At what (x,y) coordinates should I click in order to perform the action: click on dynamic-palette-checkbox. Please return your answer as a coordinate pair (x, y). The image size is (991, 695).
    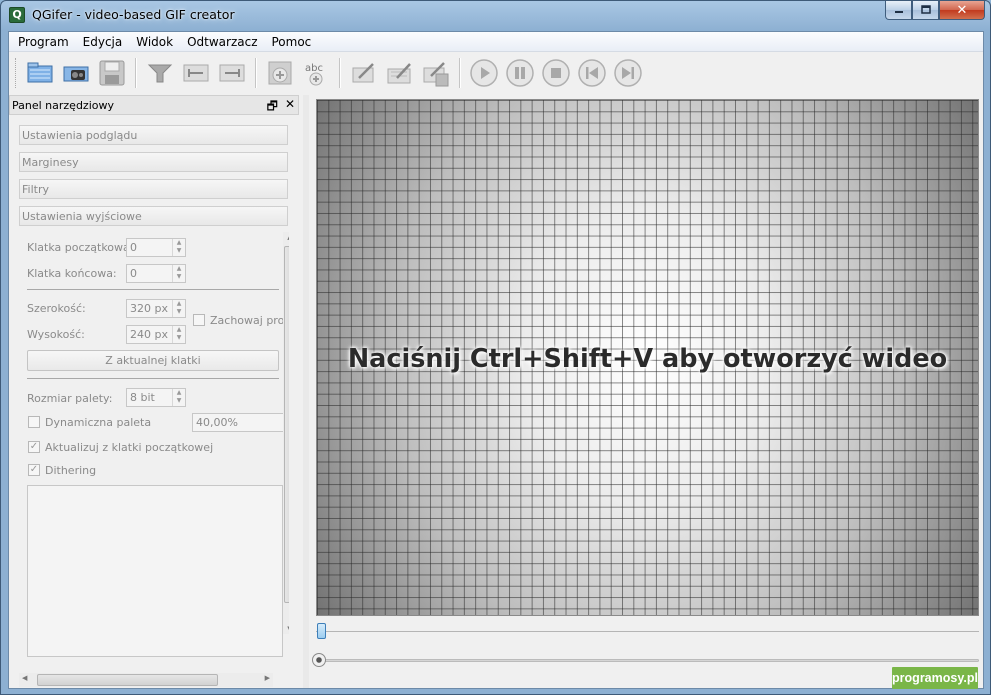
    Looking at the image, I should click on (34, 422).